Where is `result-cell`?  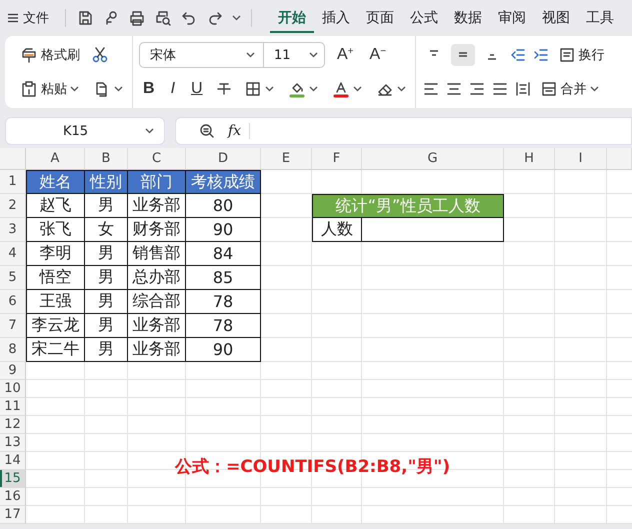 result-cell is located at coordinates (433, 230).